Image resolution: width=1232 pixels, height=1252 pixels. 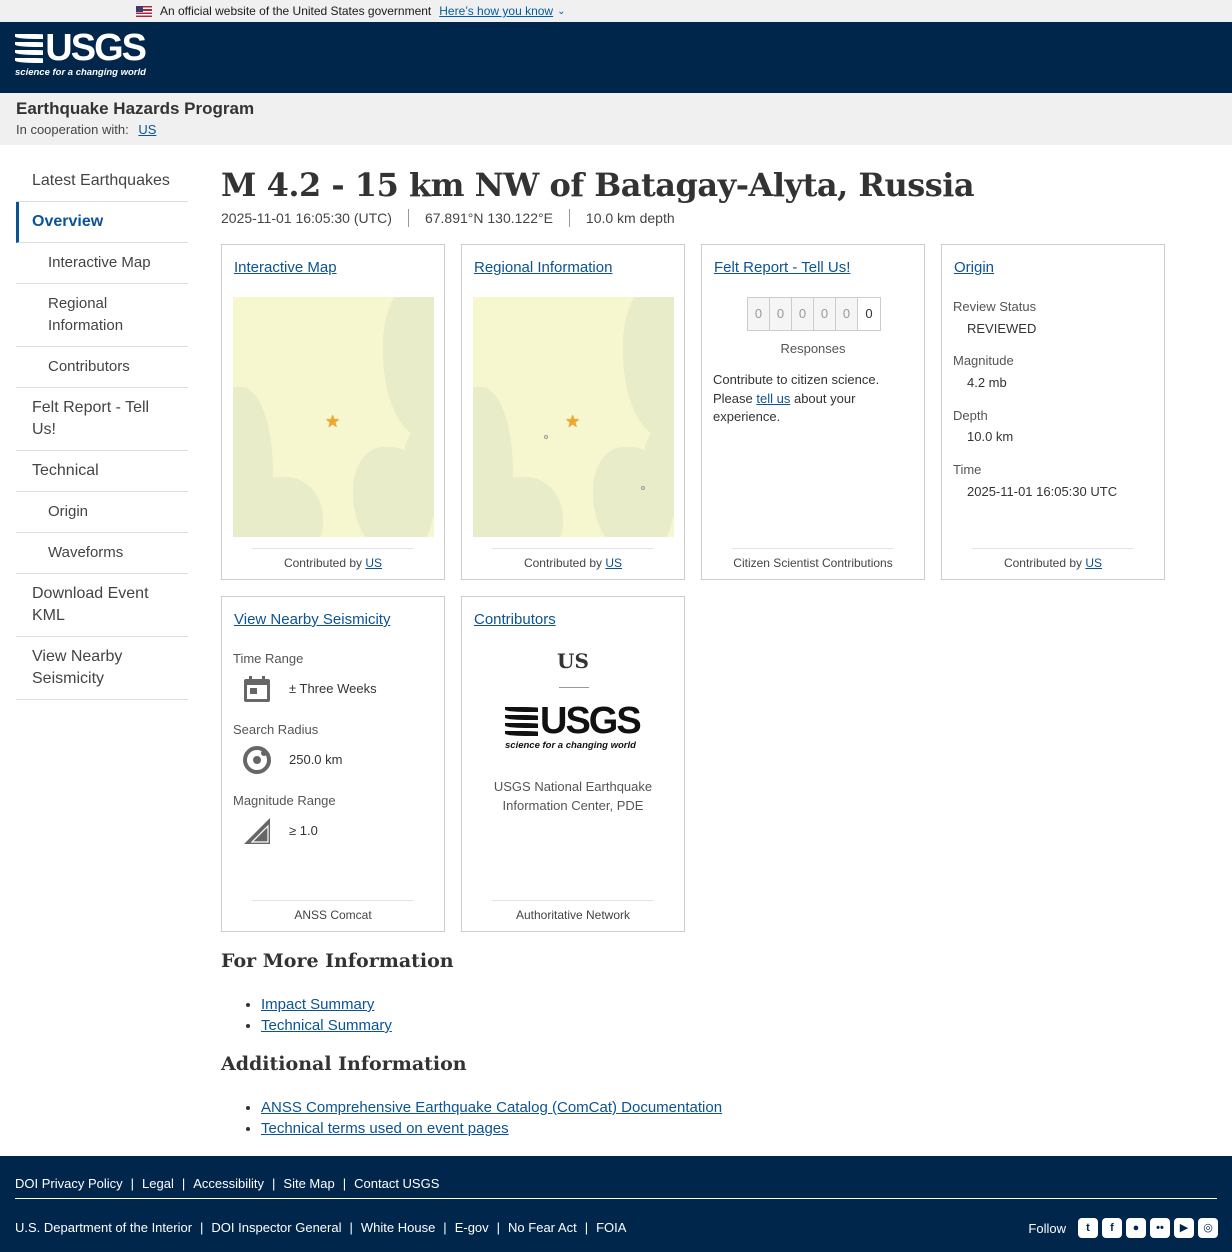 I want to click on footer-link-legal: Legal, so click(x=158, y=1183).